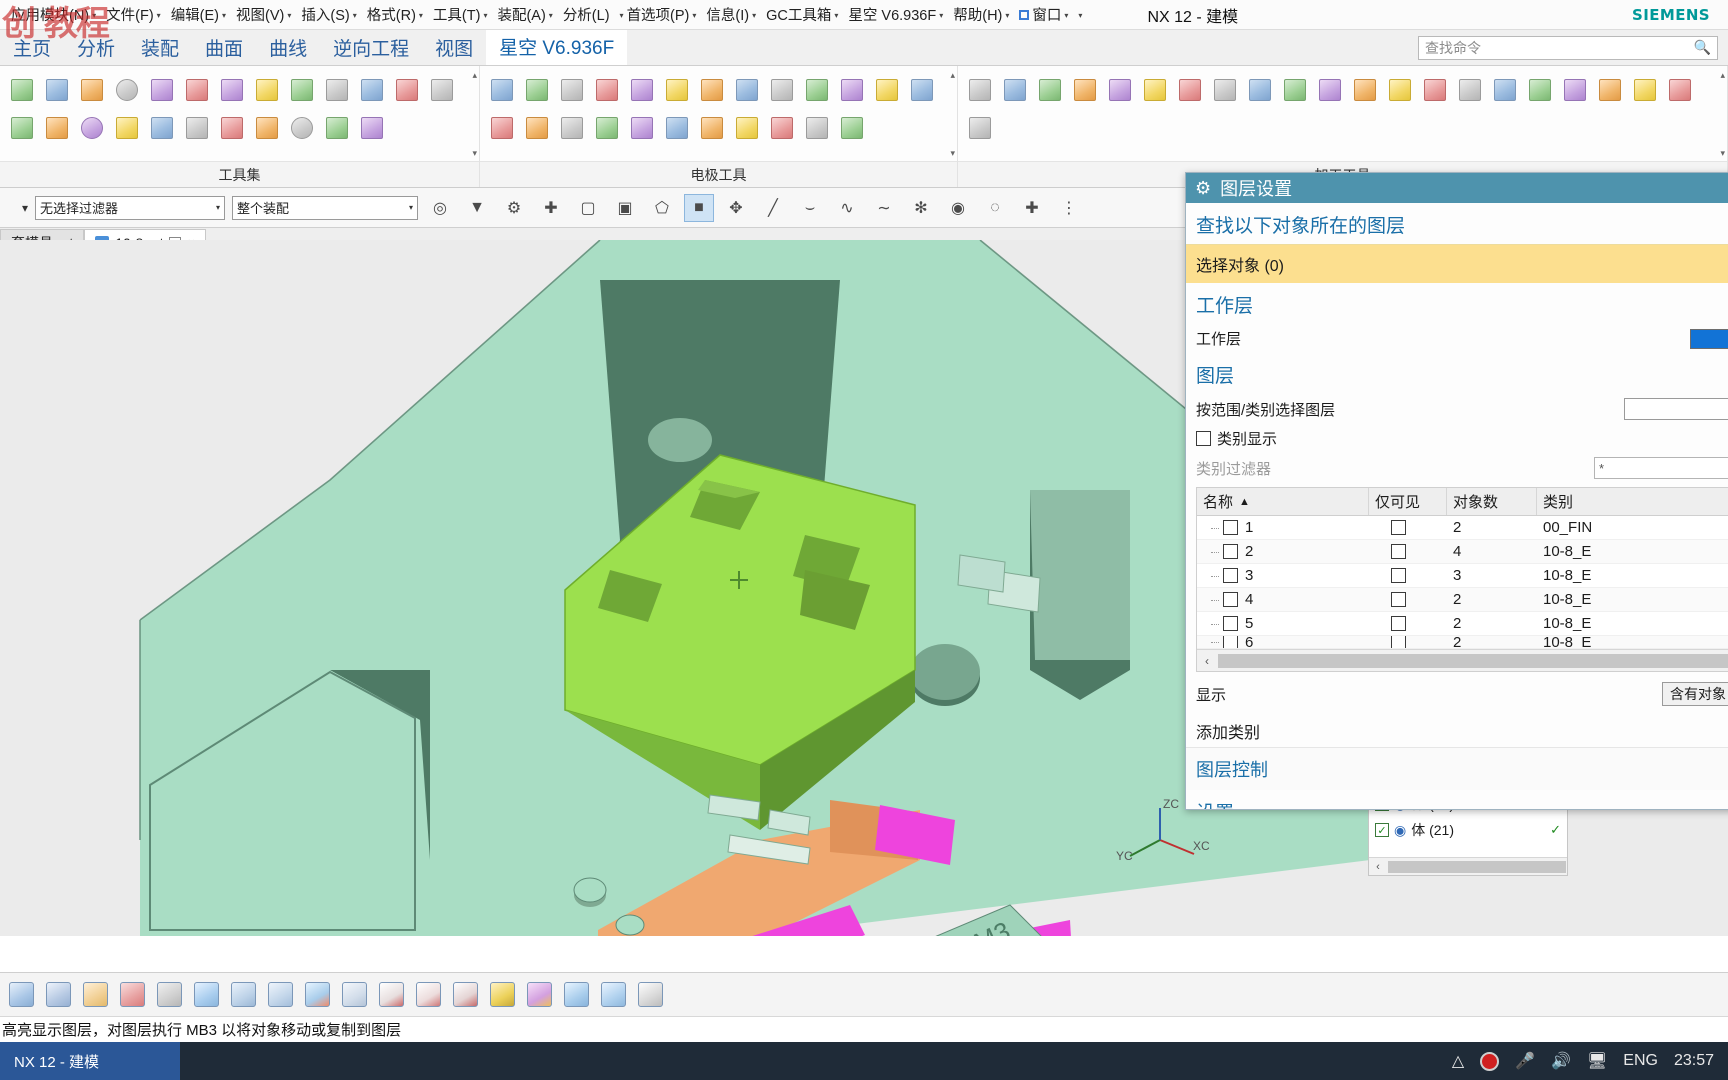  I want to click on crosshair-icon: ✚, so click(1032, 208).